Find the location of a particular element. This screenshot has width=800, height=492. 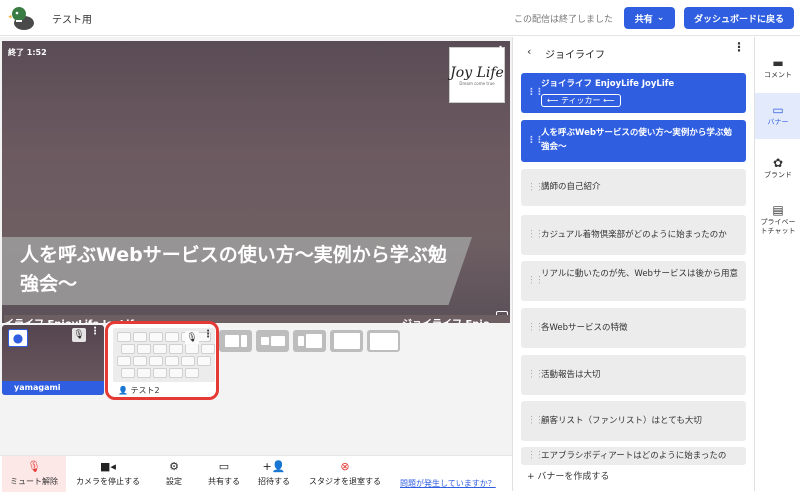

rail-banner-label: バナー is located at coordinates (778, 121).